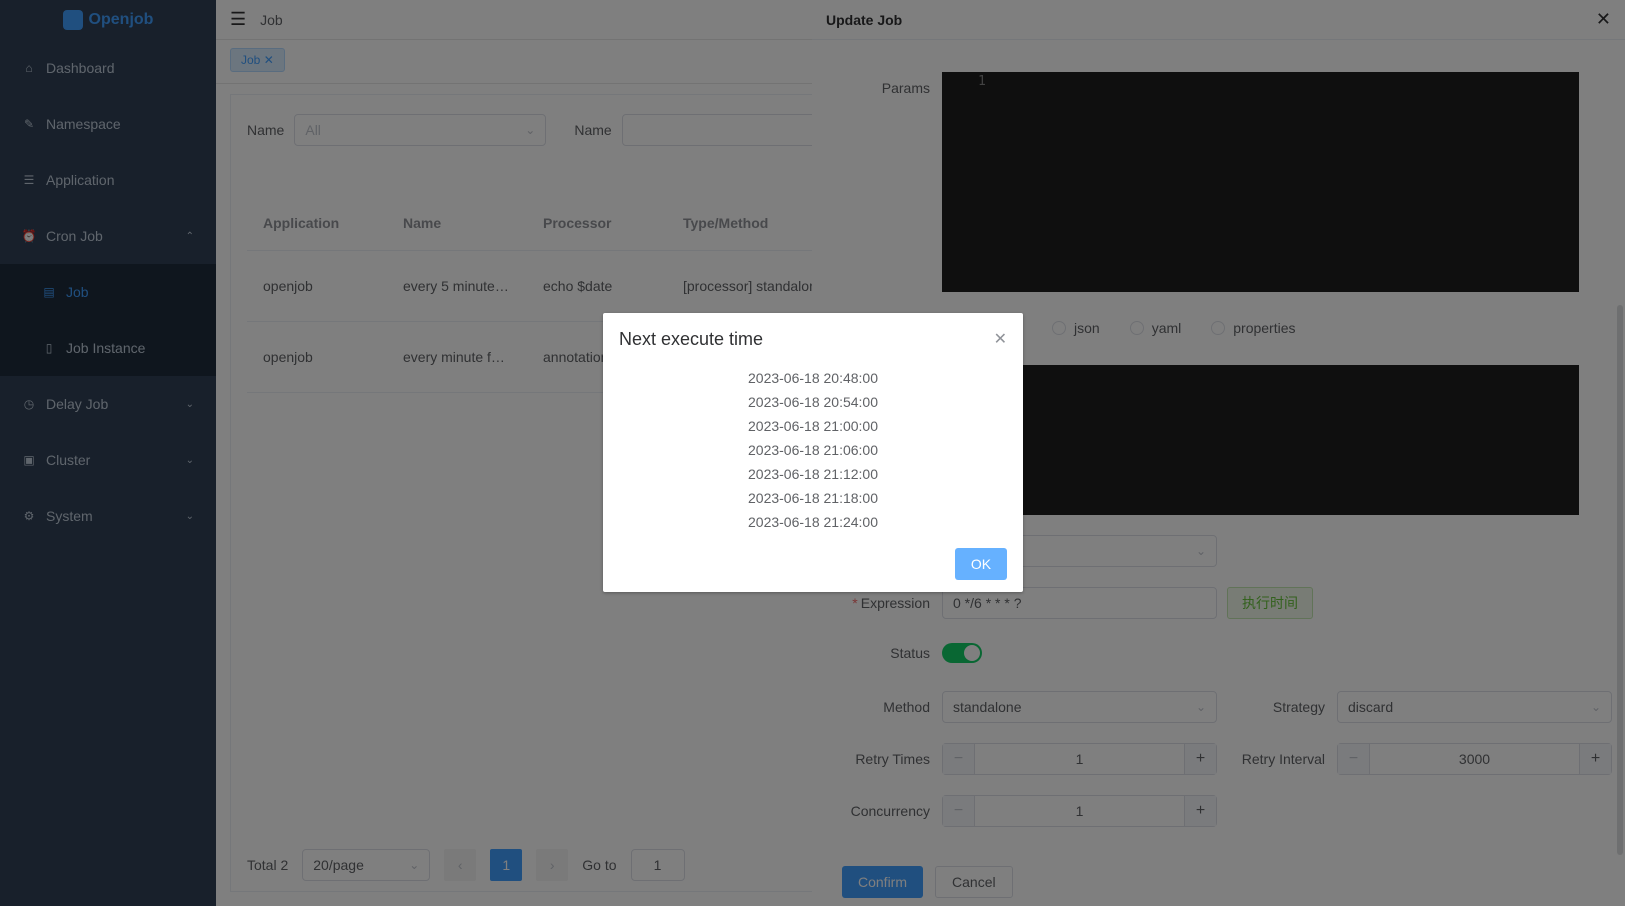 The width and height of the screenshot is (1625, 906). What do you see at coordinates (813, 426) in the screenshot?
I see `execute-time-item: 2023-06-18 21:00:00` at bounding box center [813, 426].